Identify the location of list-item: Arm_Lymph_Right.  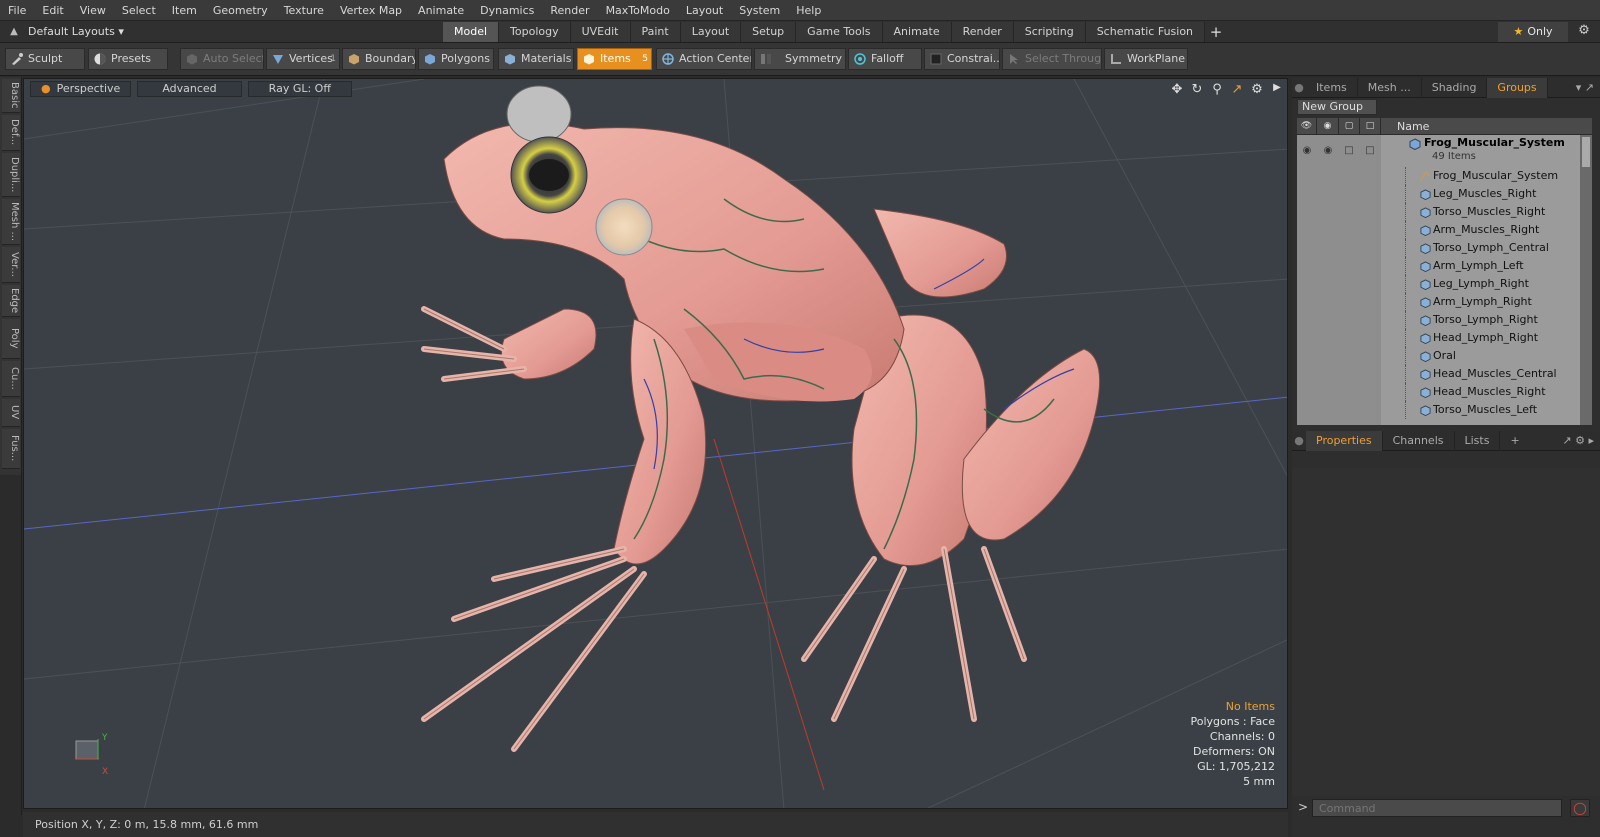
(1444, 302).